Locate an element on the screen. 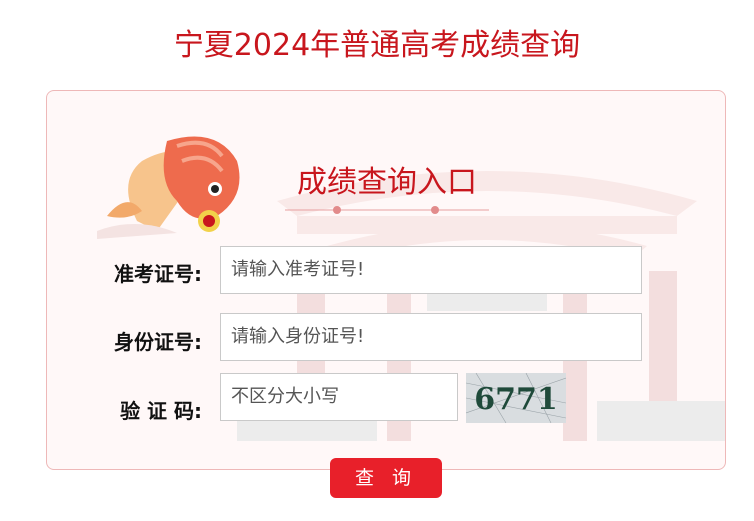 This screenshot has width=754, height=521. fish-icon is located at coordinates (168, 187).